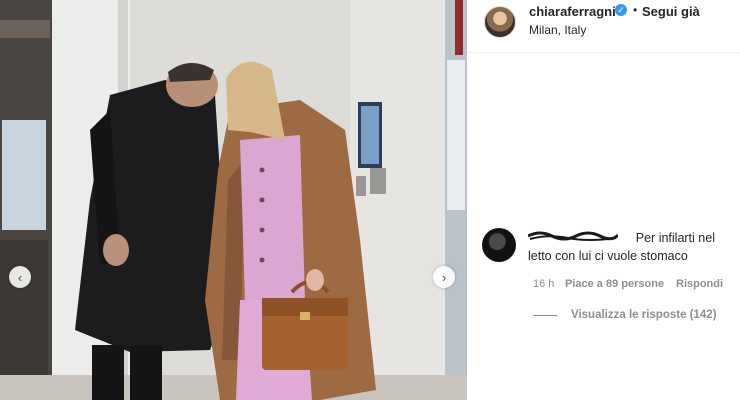 The height and width of the screenshot is (400, 740). What do you see at coordinates (621, 10) in the screenshot?
I see `verified-badge-icon: ✓` at bounding box center [621, 10].